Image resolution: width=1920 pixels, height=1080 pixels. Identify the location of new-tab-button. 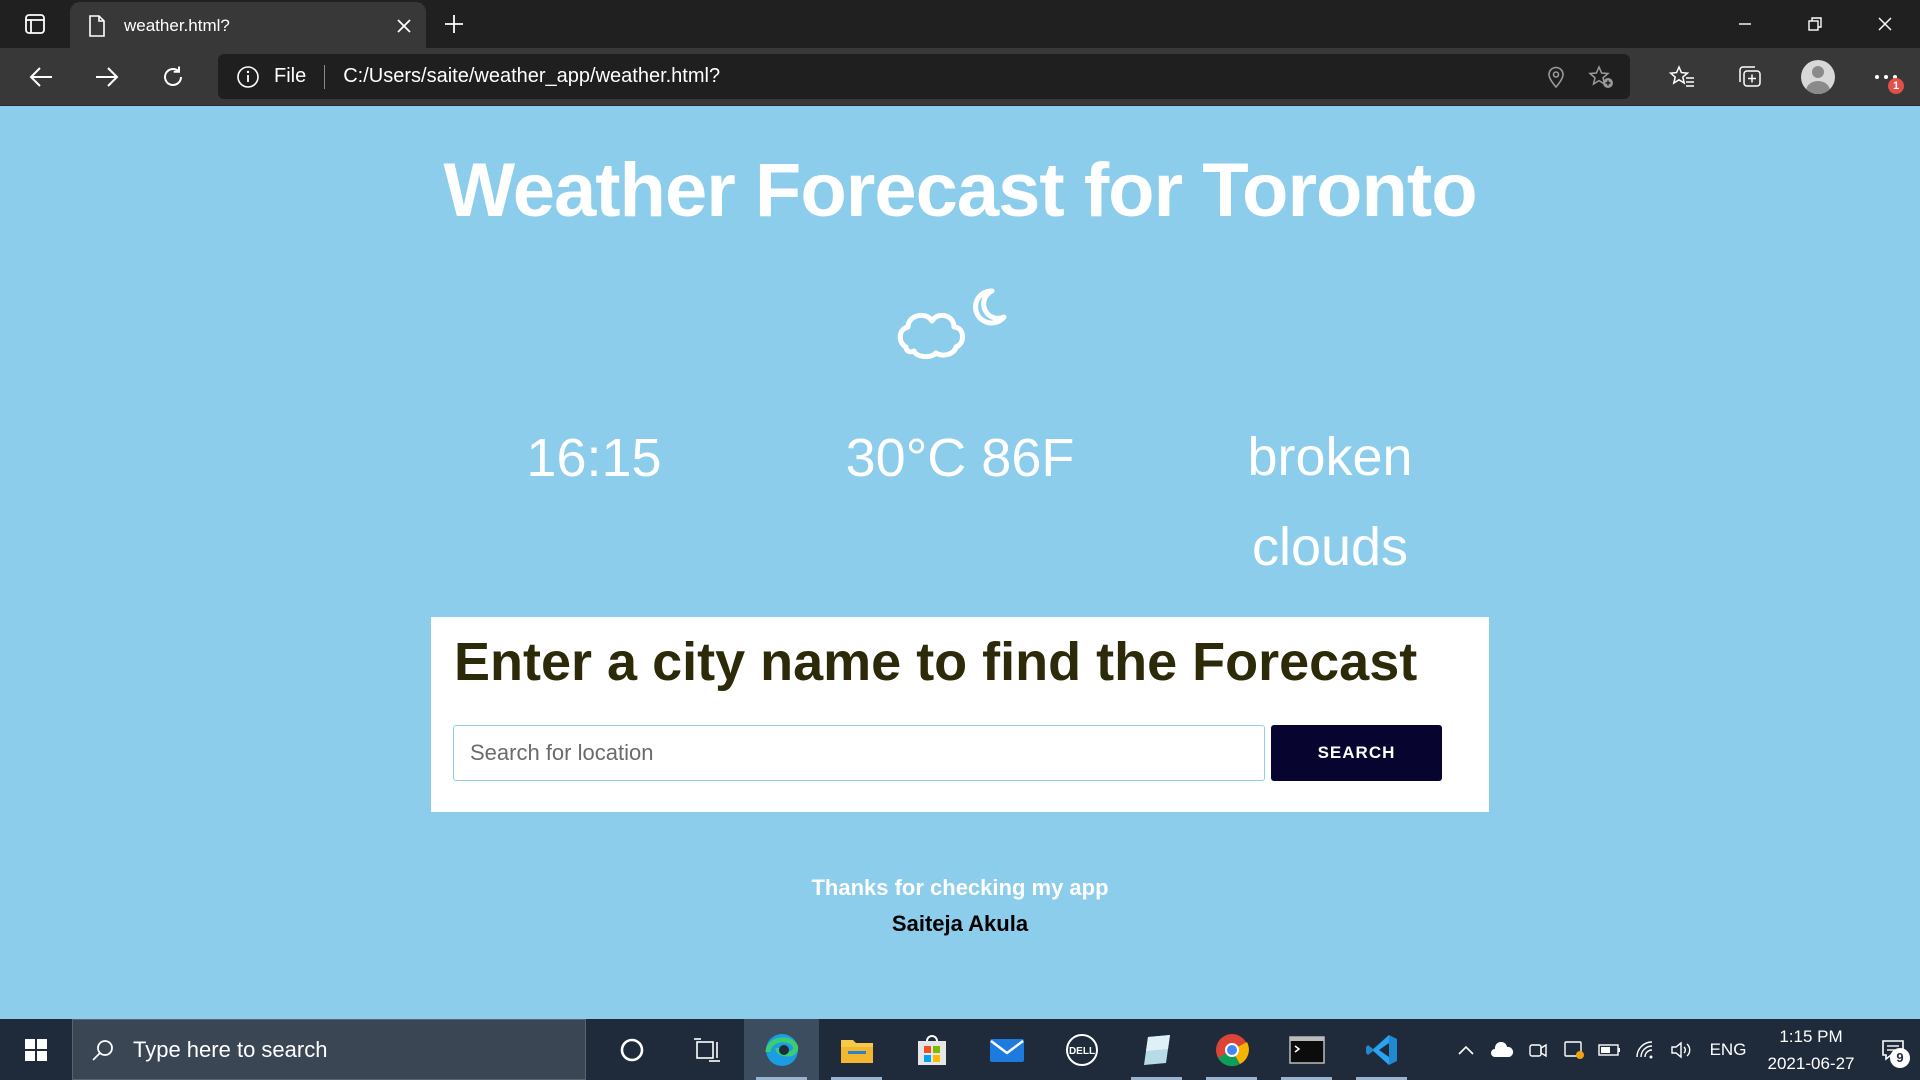
(454, 24).